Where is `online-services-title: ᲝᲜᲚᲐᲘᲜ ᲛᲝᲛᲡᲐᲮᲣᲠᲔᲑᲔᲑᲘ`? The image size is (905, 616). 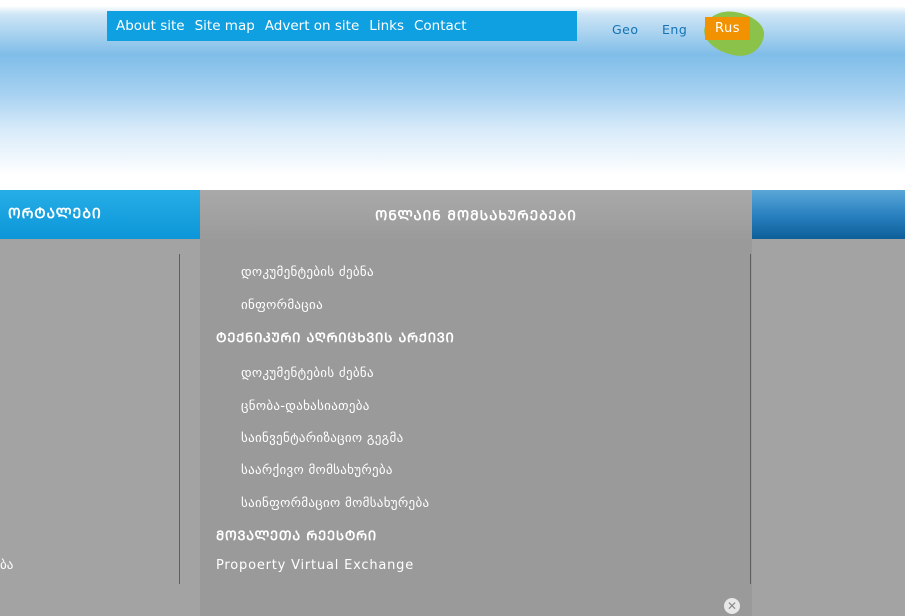
online-services-title: ᲝᲜᲚᲐᲘᲜ ᲛᲝᲛᲡᲐᲮᲣᲠᲔᲑᲔᲑᲘ is located at coordinates (476, 216).